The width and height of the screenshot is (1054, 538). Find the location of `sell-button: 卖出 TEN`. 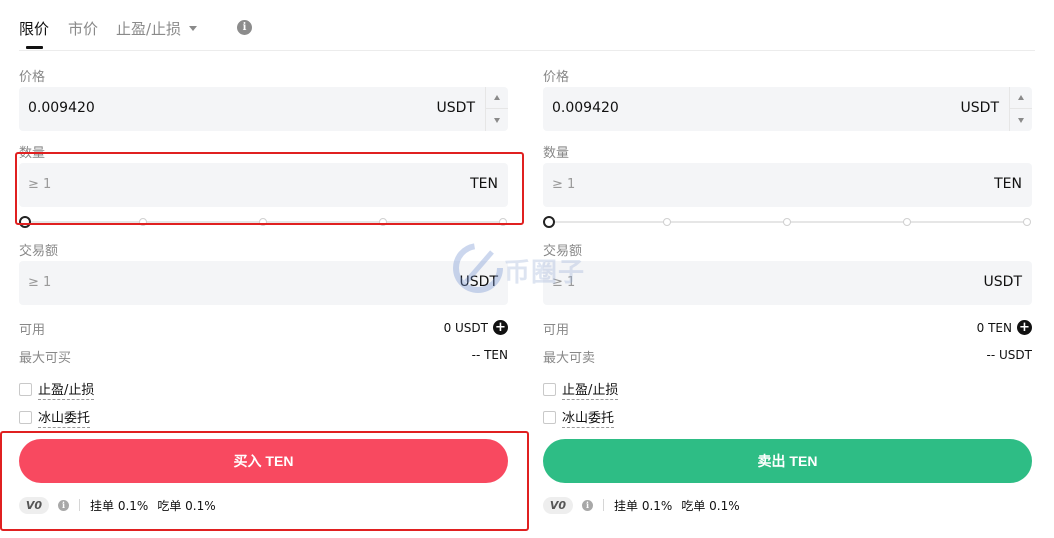

sell-button: 卖出 TEN is located at coordinates (787, 461).